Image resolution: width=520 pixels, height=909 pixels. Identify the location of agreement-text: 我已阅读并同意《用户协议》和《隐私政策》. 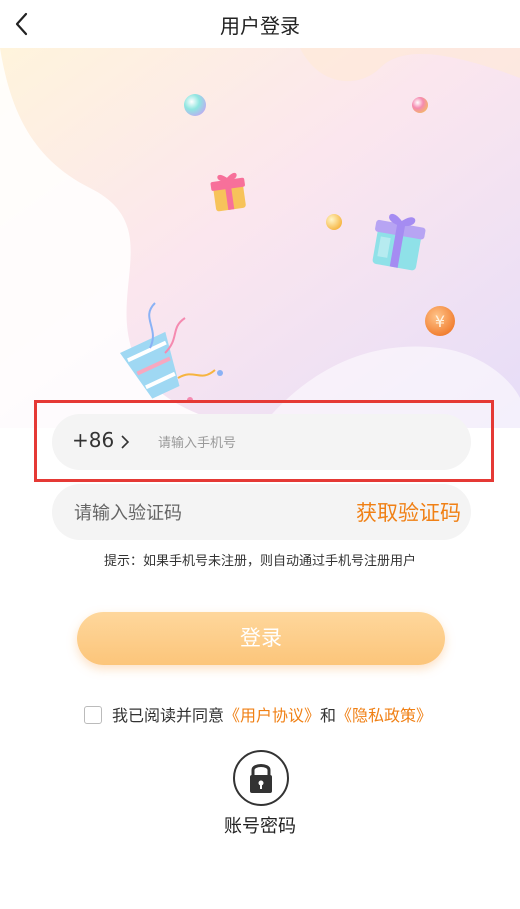
(272, 714).